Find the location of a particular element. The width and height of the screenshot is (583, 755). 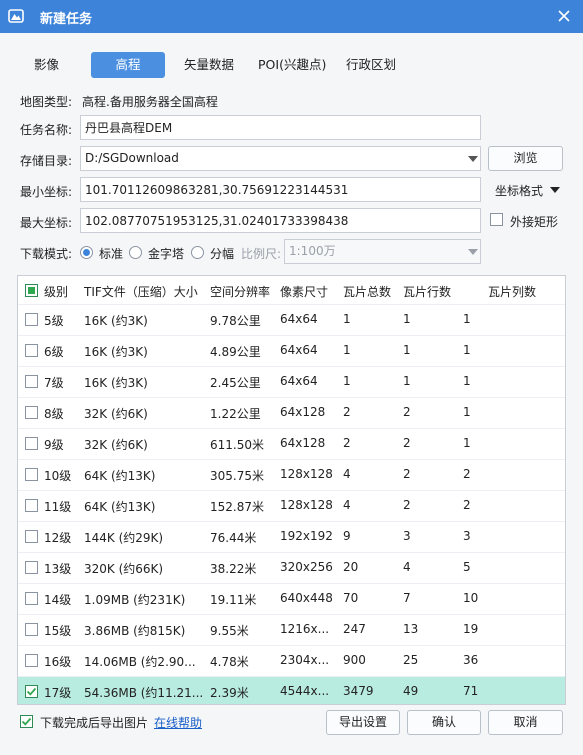

export-after-download-checkbox is located at coordinates (26, 721).